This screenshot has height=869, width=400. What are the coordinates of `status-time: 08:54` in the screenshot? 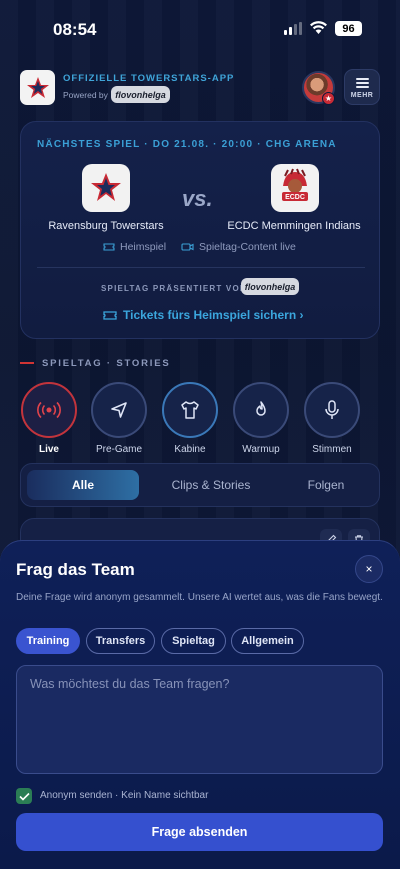 It's located at (75, 29).